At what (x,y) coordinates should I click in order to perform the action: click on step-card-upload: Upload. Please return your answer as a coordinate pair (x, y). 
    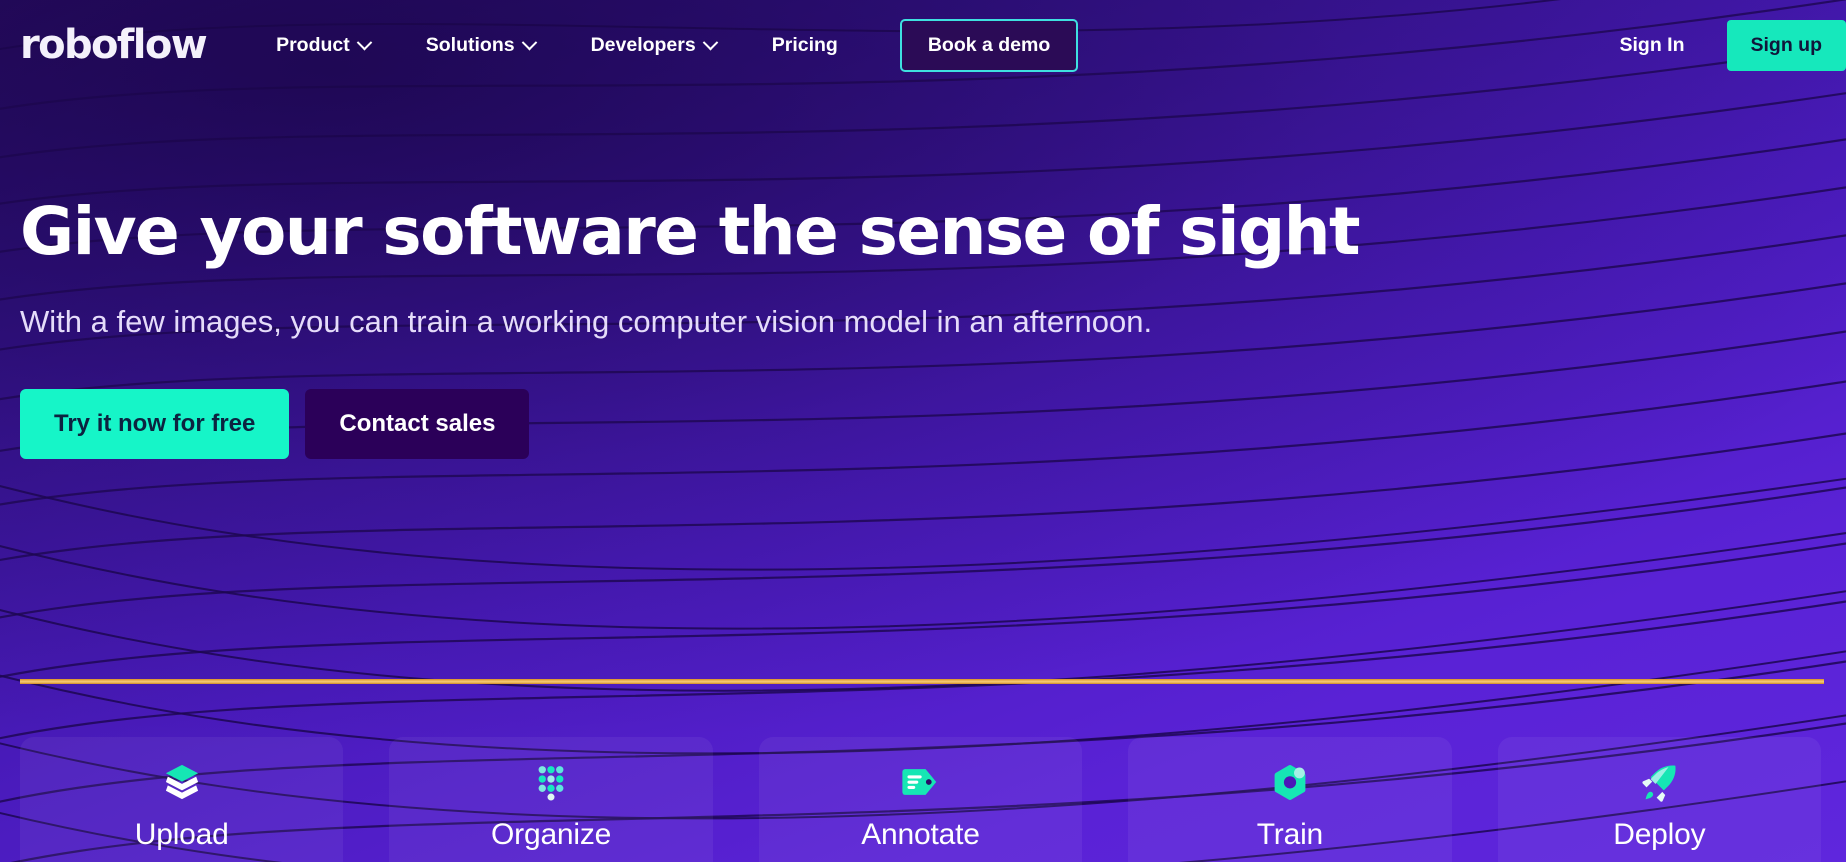
    Looking at the image, I should click on (182, 799).